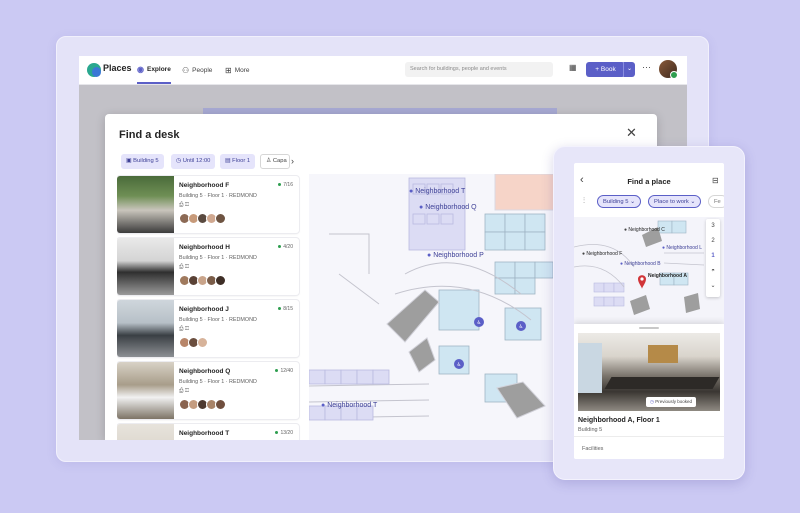 Image resolution: width=800 pixels, height=513 pixels. I want to click on mobile-map-label: ● Neighborhood B, so click(640, 264).